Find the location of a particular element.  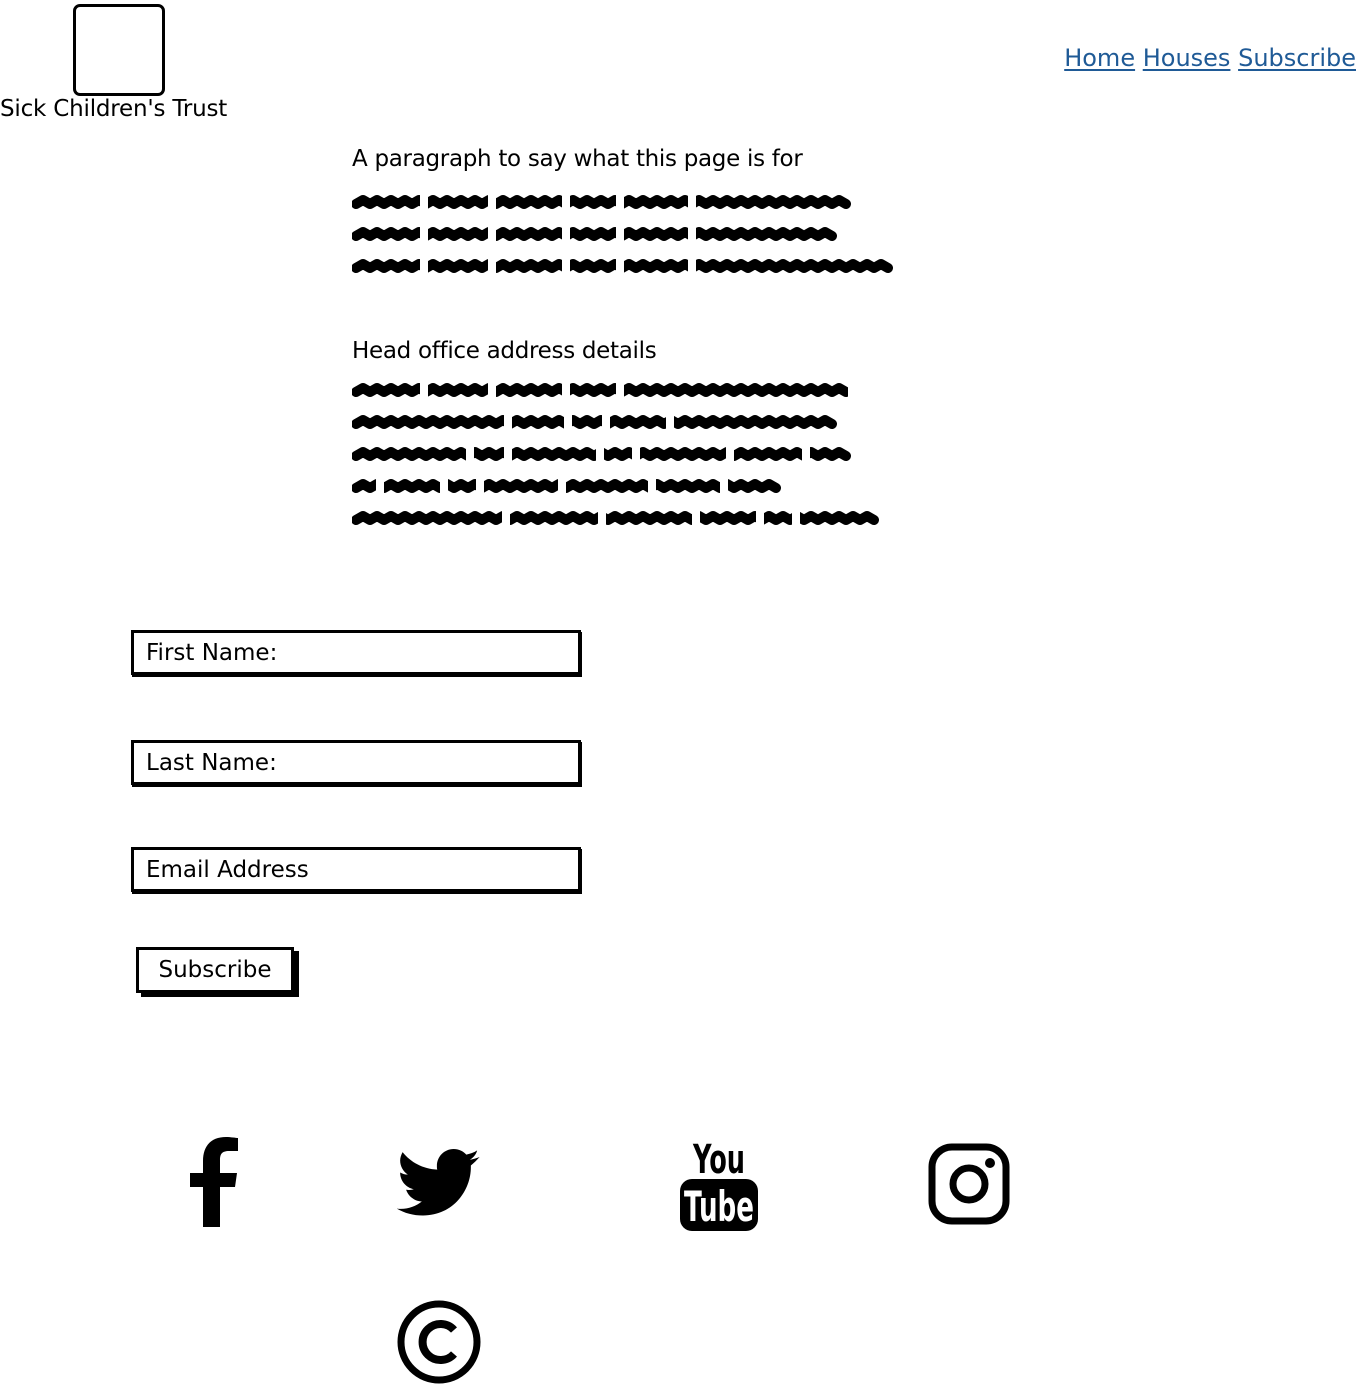

email-field is located at coordinates (356, 869).